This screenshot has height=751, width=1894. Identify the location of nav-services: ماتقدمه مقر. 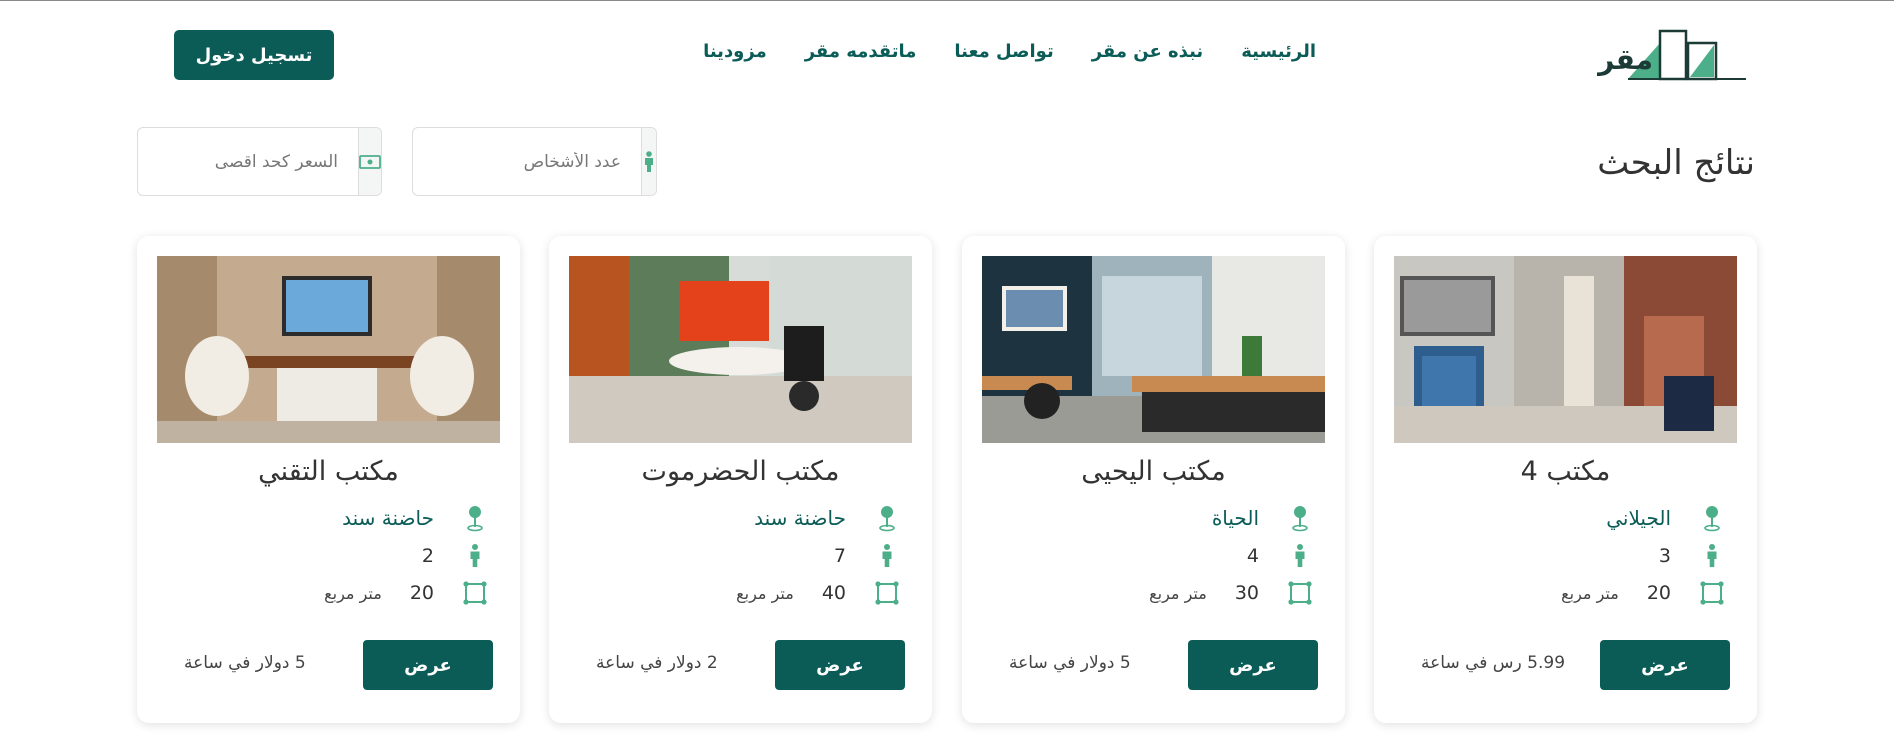
(861, 51).